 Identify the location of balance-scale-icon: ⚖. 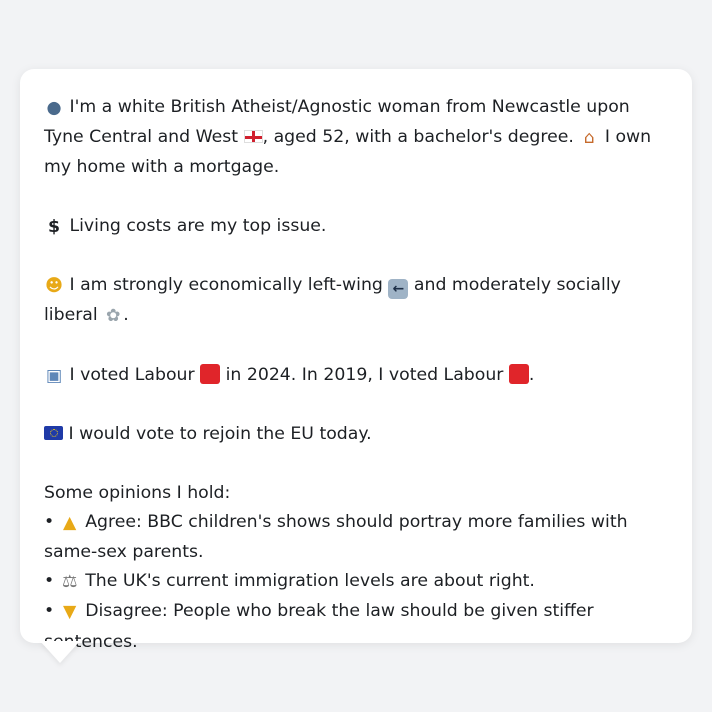
(69, 582).